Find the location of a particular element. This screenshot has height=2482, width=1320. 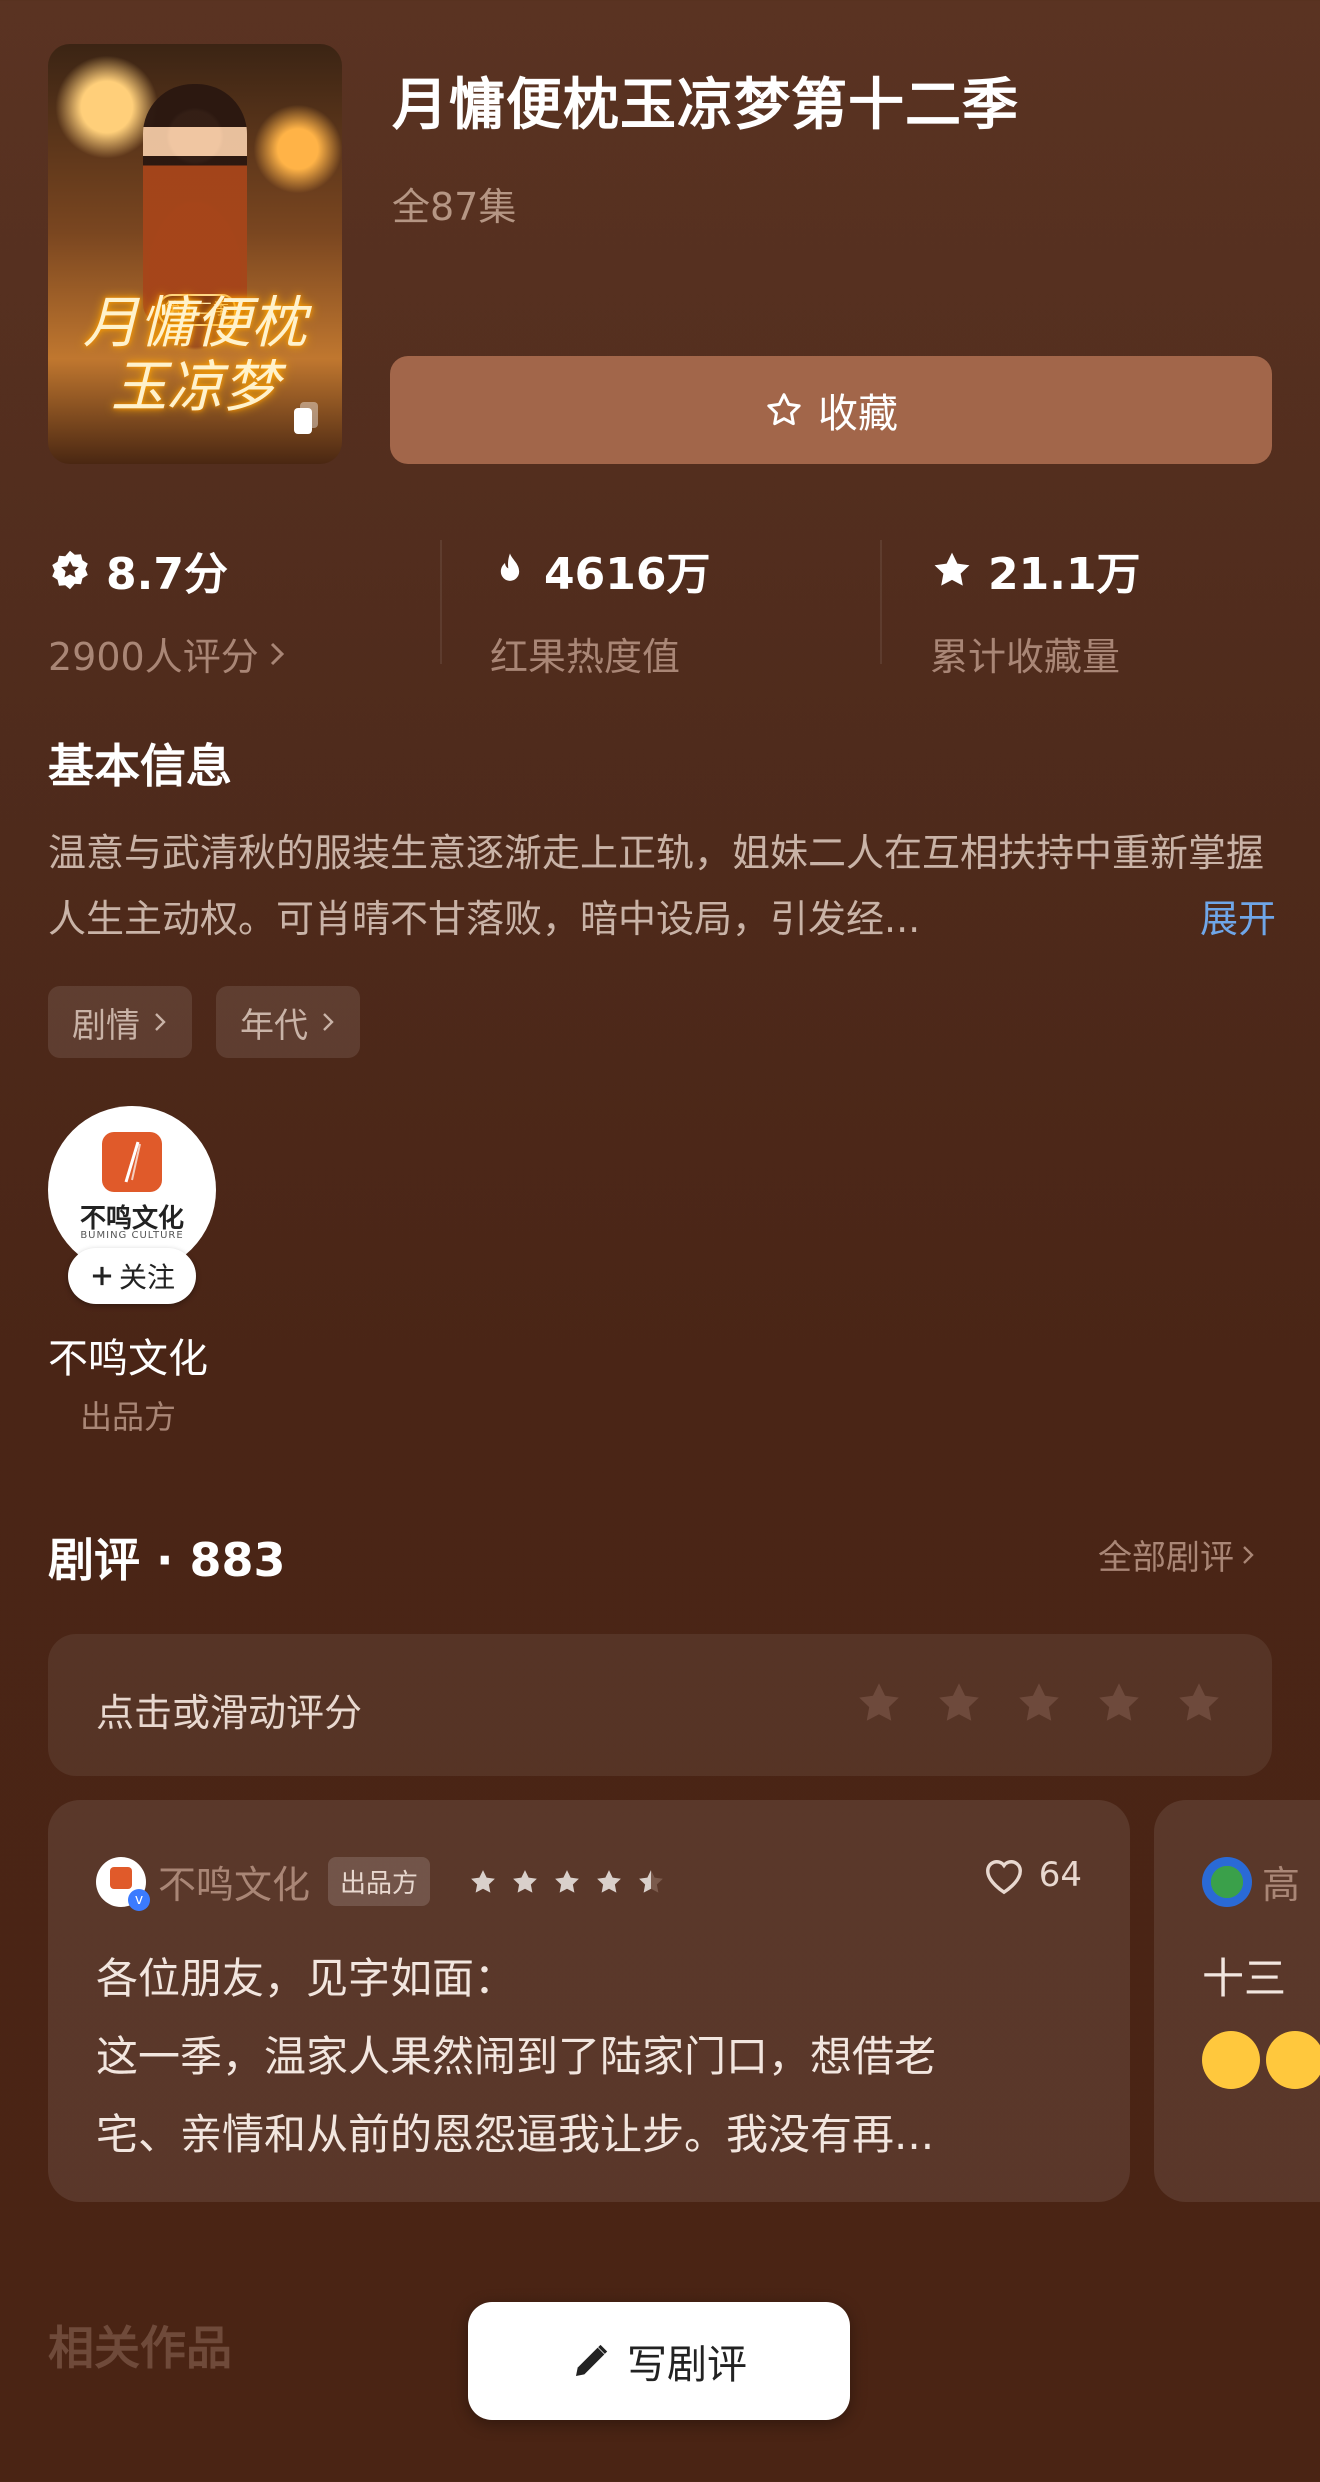

tag-period: 年代 is located at coordinates (288, 1022).